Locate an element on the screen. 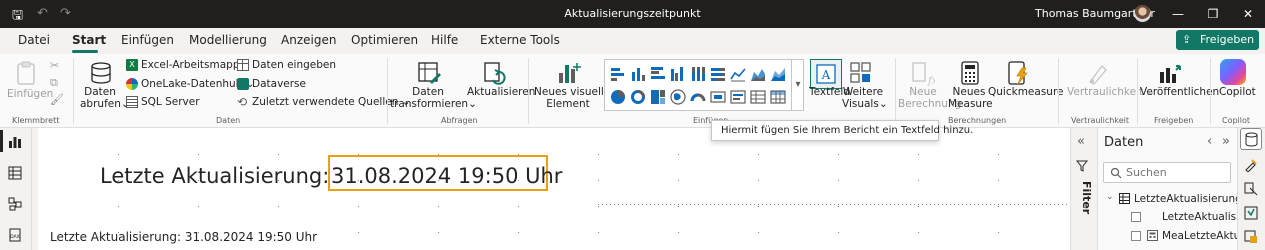 The width and height of the screenshot is (1265, 250). copy-icon: ⧉ is located at coordinates (54, 83).